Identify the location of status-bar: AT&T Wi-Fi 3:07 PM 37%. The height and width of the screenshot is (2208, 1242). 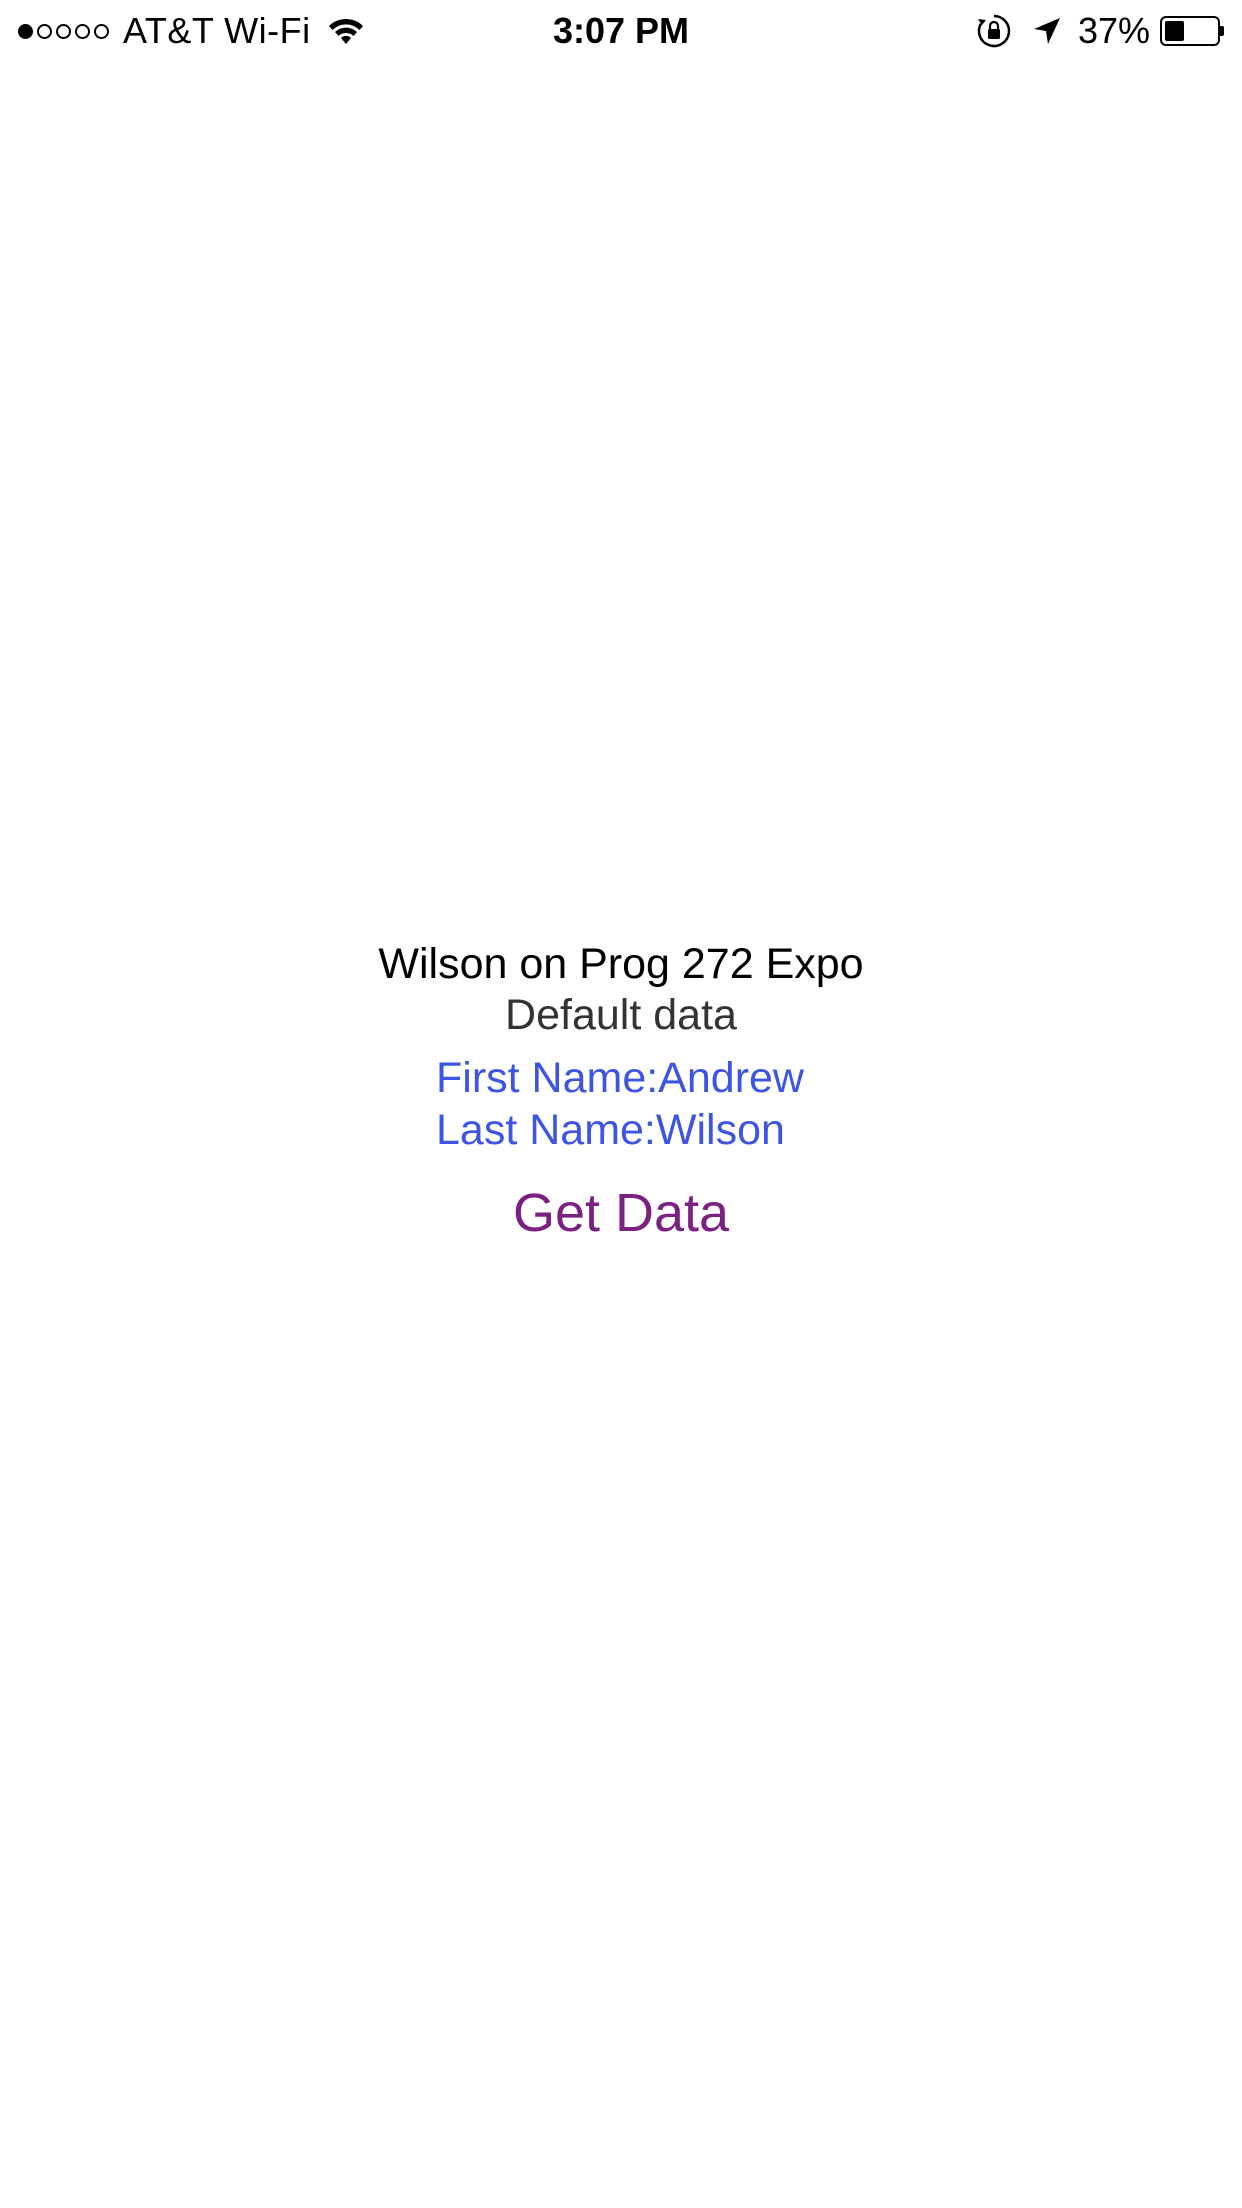
(621, 31).